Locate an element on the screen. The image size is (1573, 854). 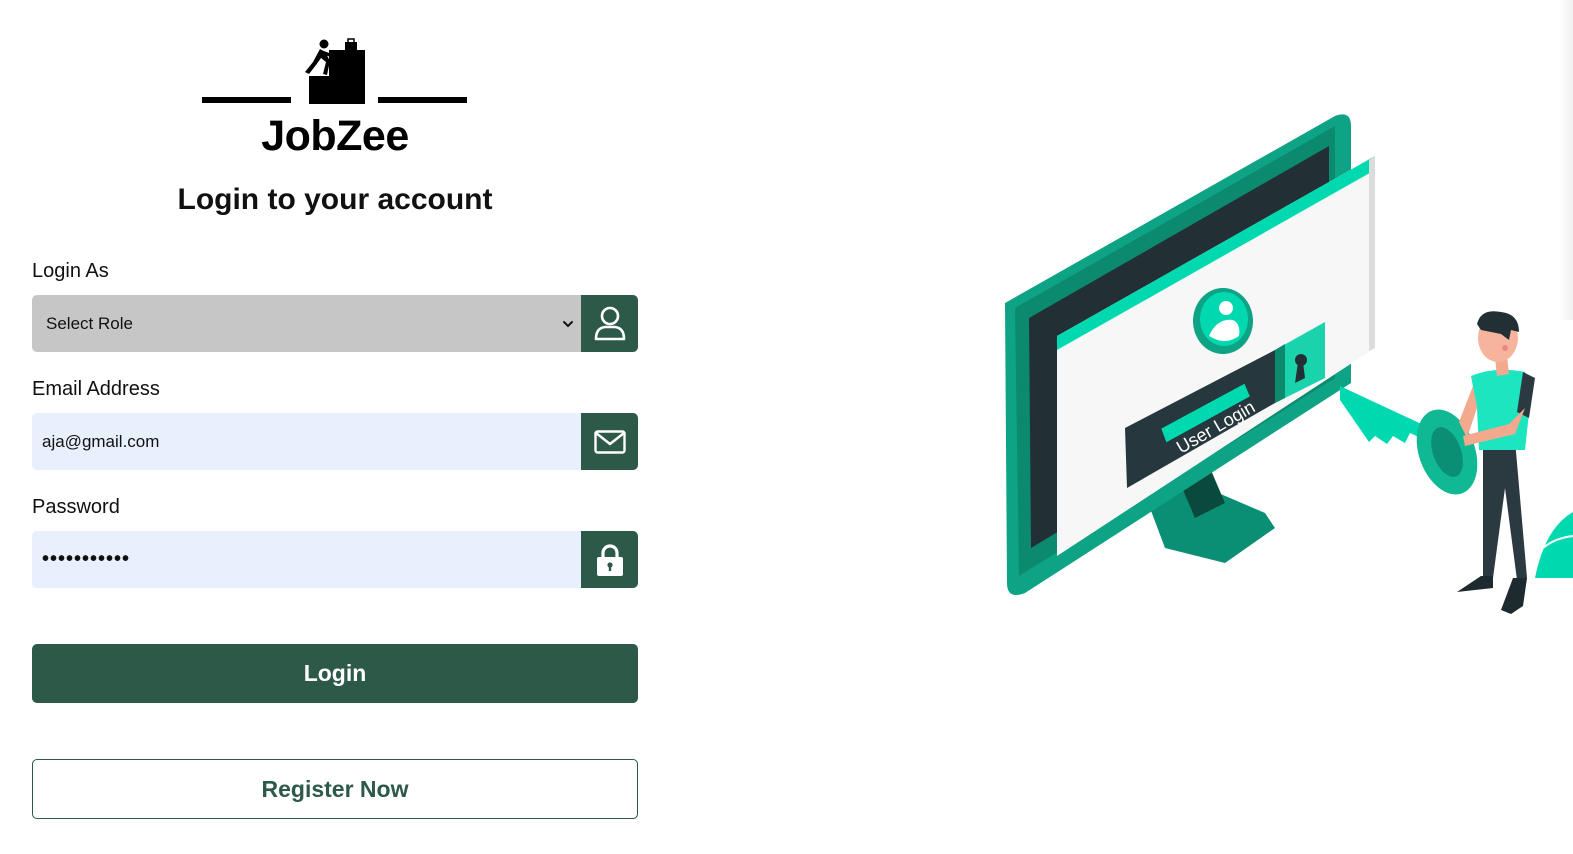
logo-line-left is located at coordinates (246, 100).